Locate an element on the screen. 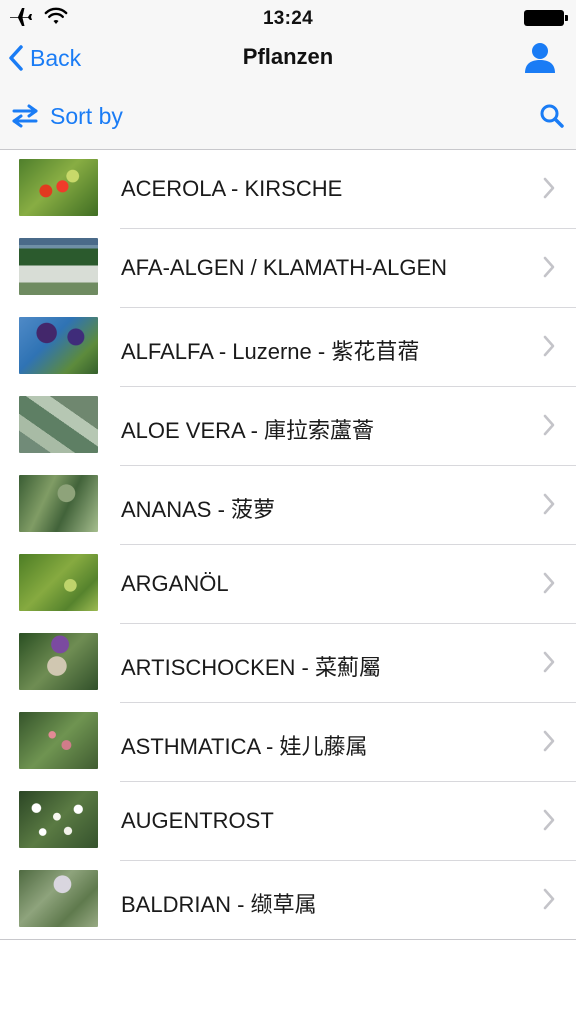 The image size is (576, 1024). plant-name: ACEROLA - KIRSCHE is located at coordinates (232, 188).